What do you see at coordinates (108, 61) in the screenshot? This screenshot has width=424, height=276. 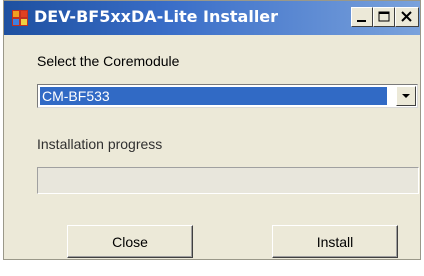 I see `coremodule-label: Select the Coremodule` at bounding box center [108, 61].